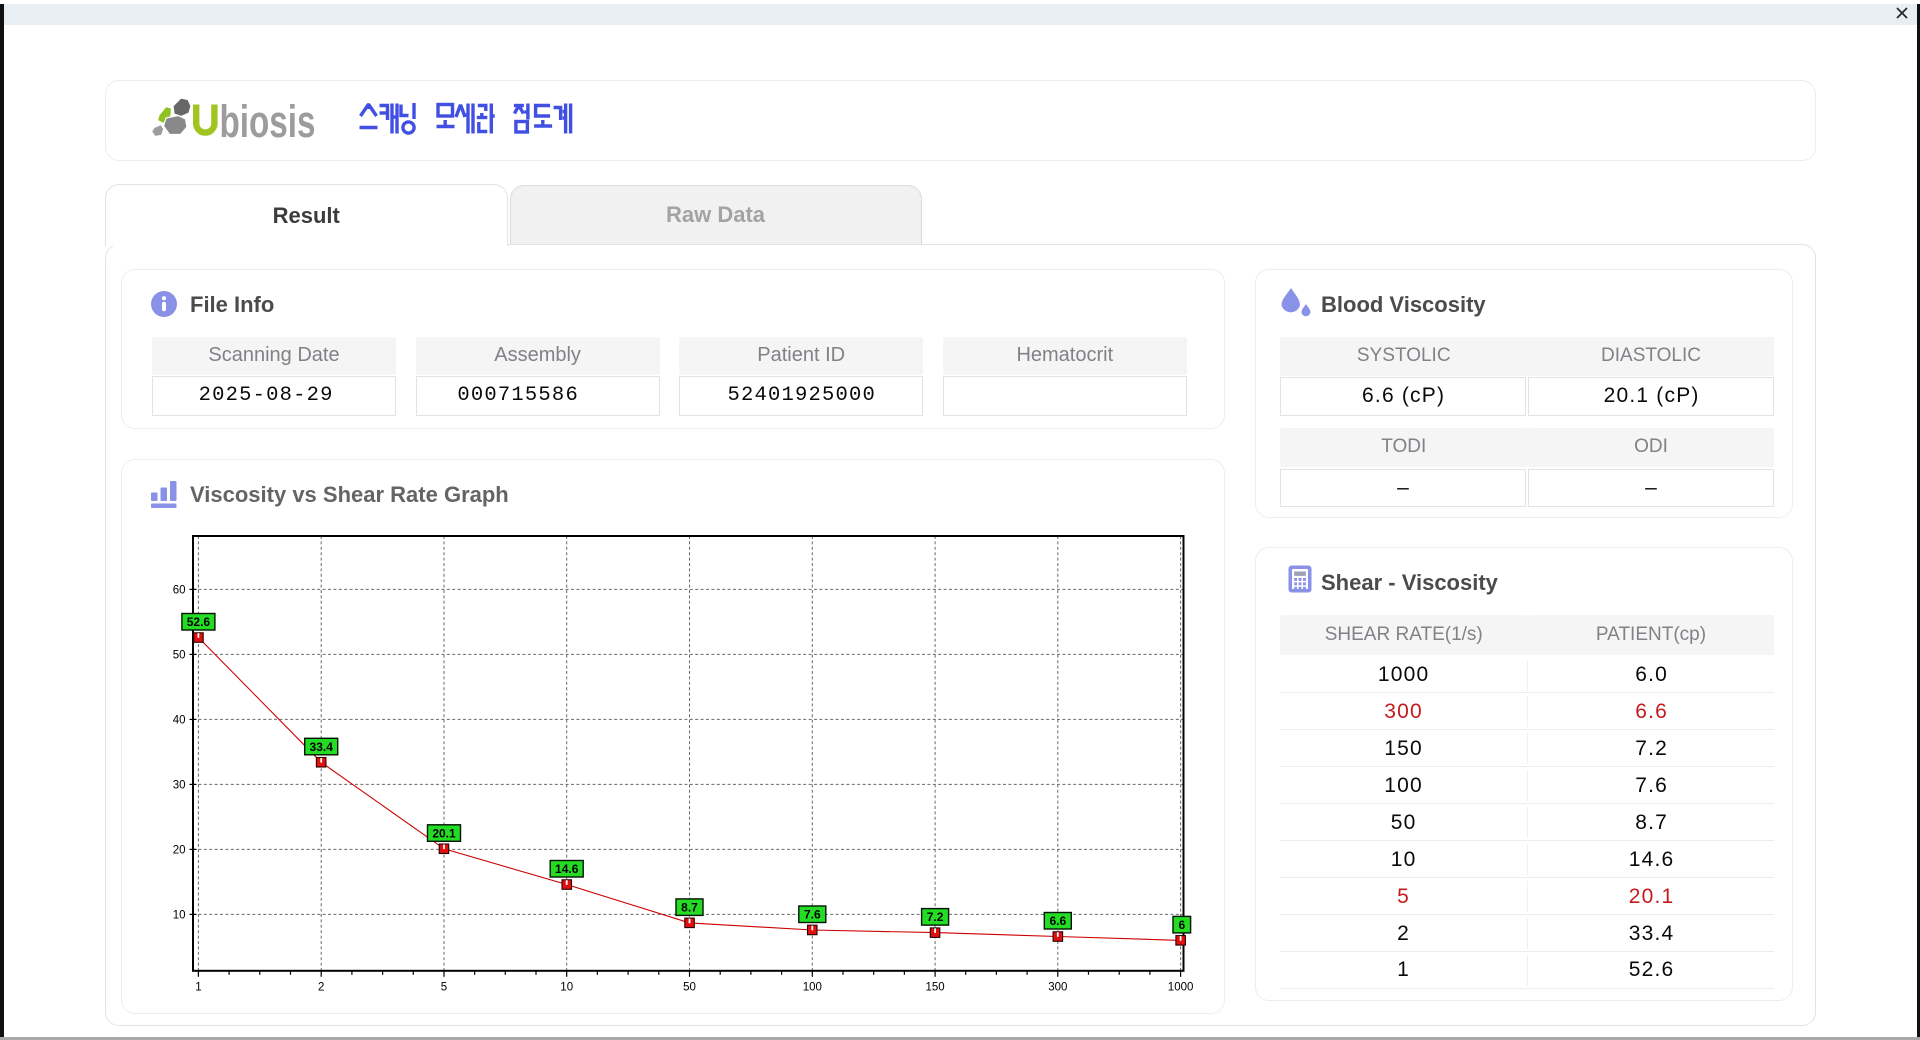 Image resolution: width=1920 pixels, height=1040 pixels. What do you see at coordinates (1181, 925) in the screenshot?
I see `svg-text: 6` at bounding box center [1181, 925].